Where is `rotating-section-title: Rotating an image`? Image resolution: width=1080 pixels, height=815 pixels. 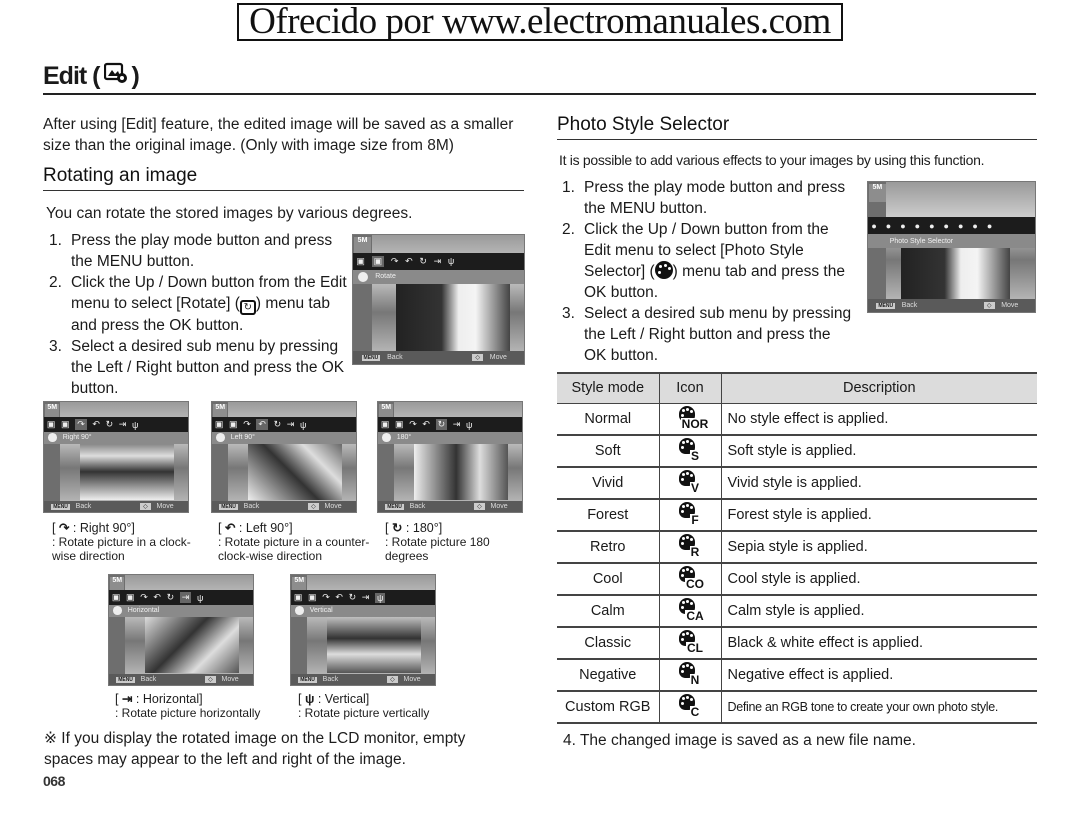 rotating-section-title: Rotating an image is located at coordinates (120, 175).